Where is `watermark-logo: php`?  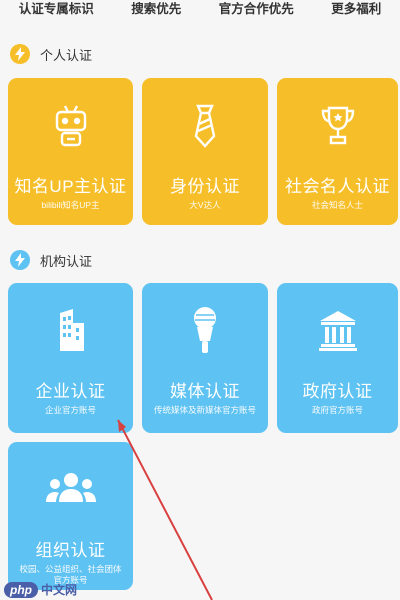 watermark-logo: php is located at coordinates (21, 589).